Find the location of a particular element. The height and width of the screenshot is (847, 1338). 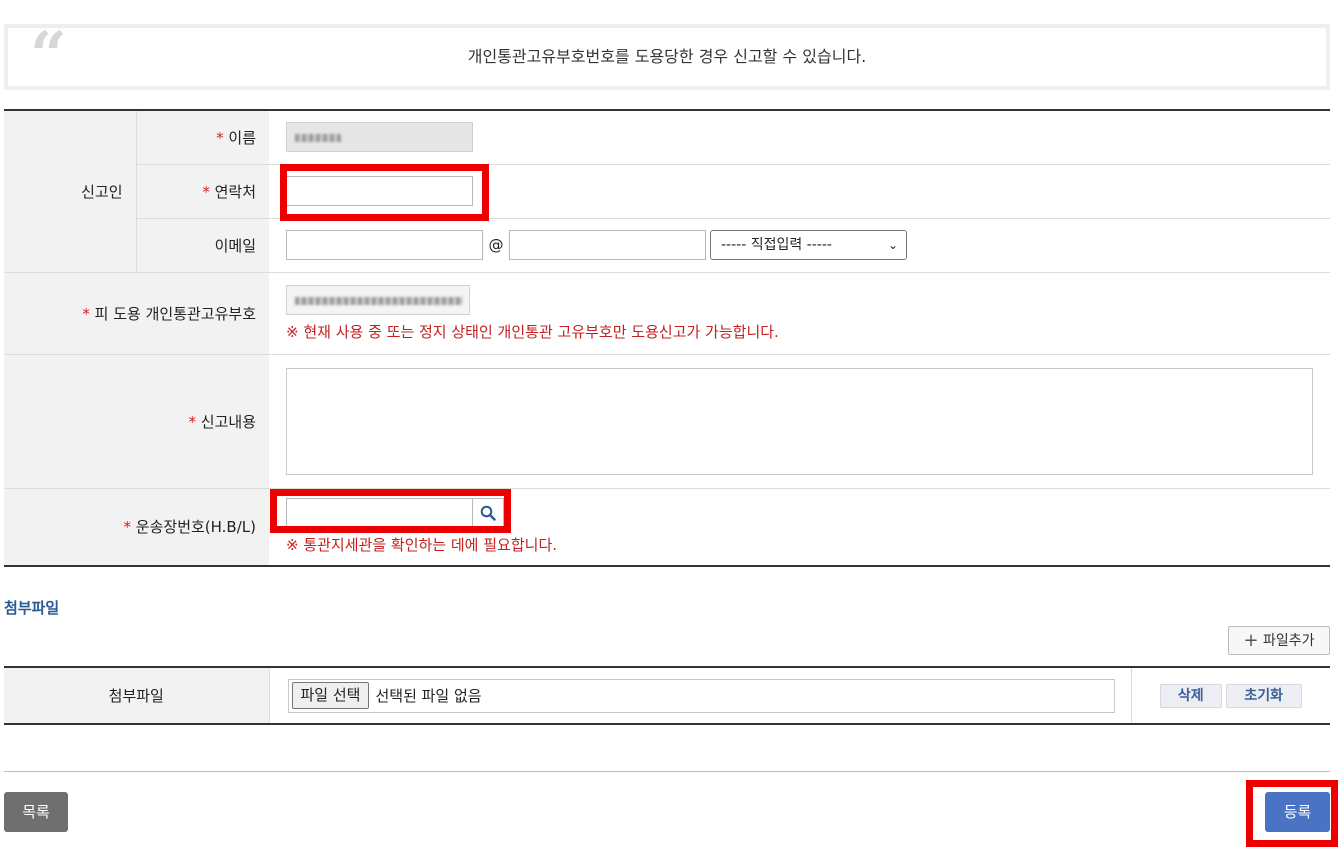

file-input: 파일 선택 선택된 파일 없음 is located at coordinates (701, 695).